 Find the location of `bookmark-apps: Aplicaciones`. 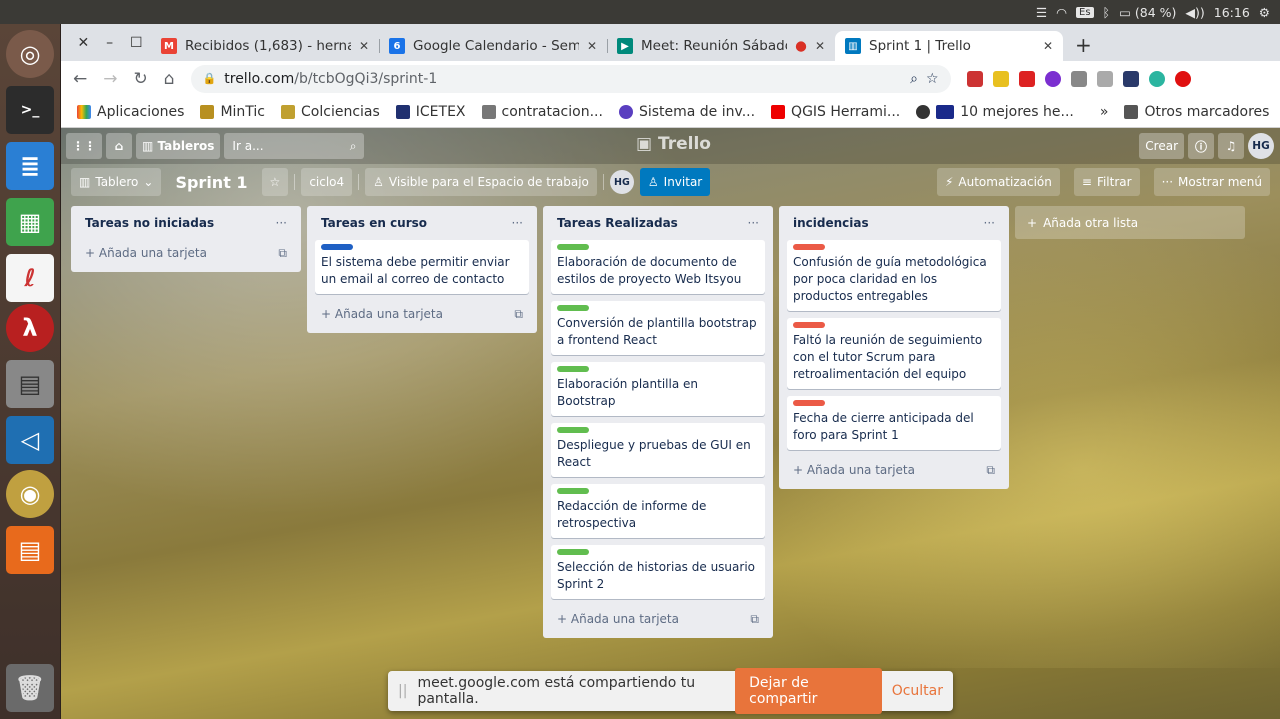

bookmark-apps: Aplicaciones is located at coordinates (130, 112).